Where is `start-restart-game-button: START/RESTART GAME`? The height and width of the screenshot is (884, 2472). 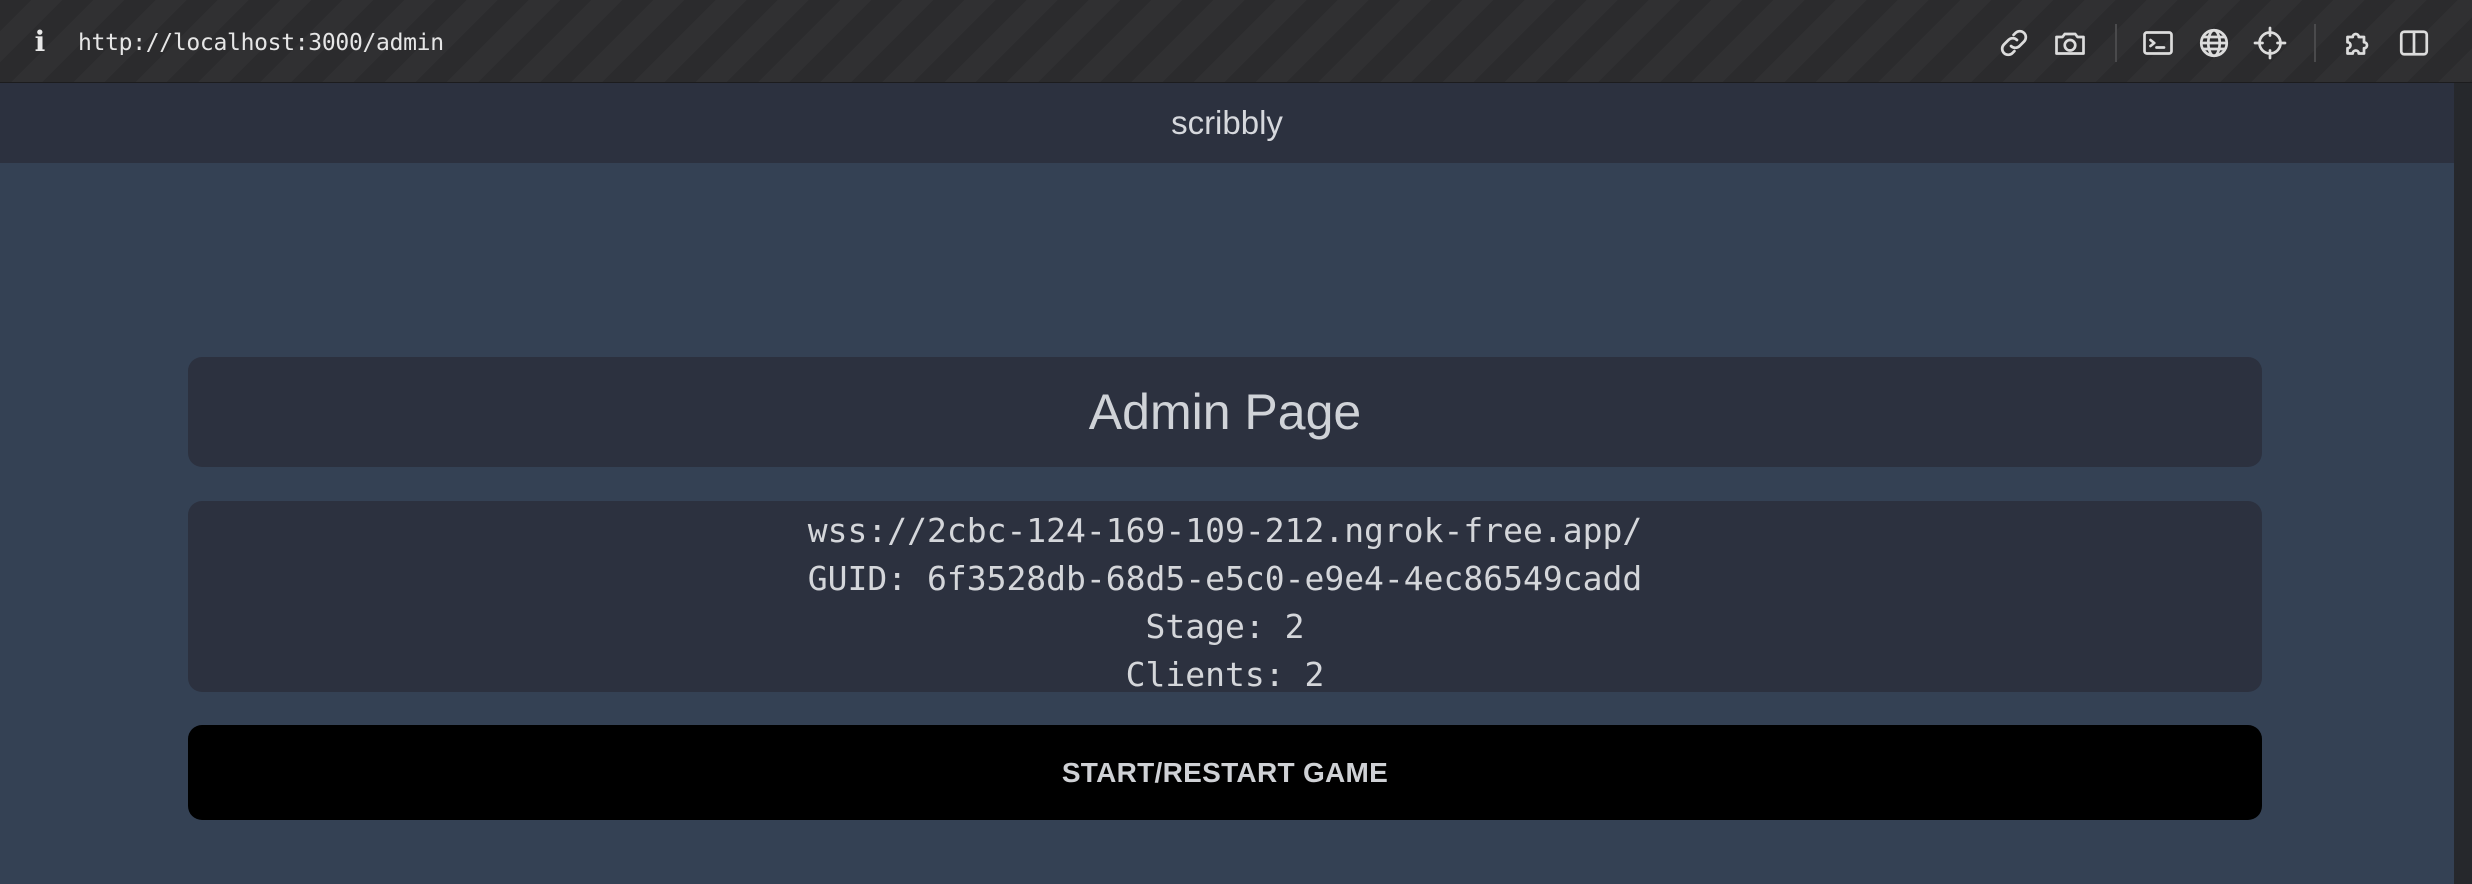 start-restart-game-button: START/RESTART GAME is located at coordinates (1225, 772).